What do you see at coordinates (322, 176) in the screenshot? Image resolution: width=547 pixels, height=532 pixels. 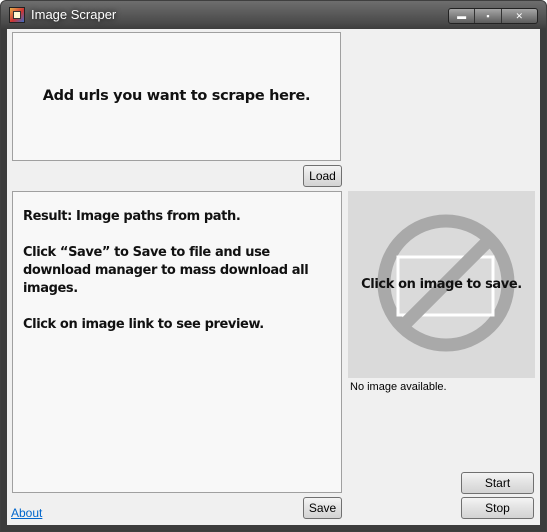 I see `load-button: Load` at bounding box center [322, 176].